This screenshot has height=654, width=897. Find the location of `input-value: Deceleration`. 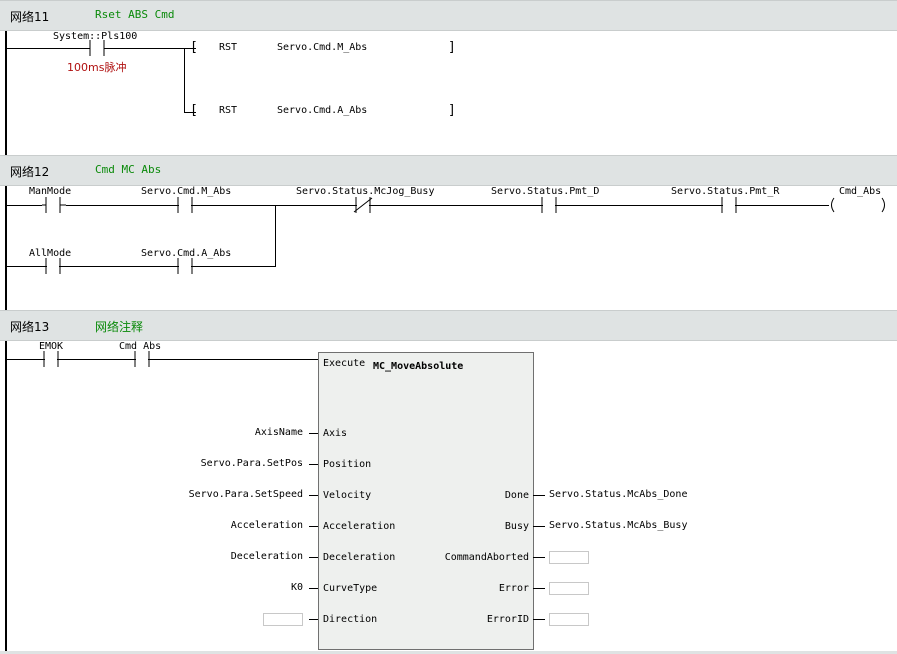

input-value: Deceleration is located at coordinates (267, 556).